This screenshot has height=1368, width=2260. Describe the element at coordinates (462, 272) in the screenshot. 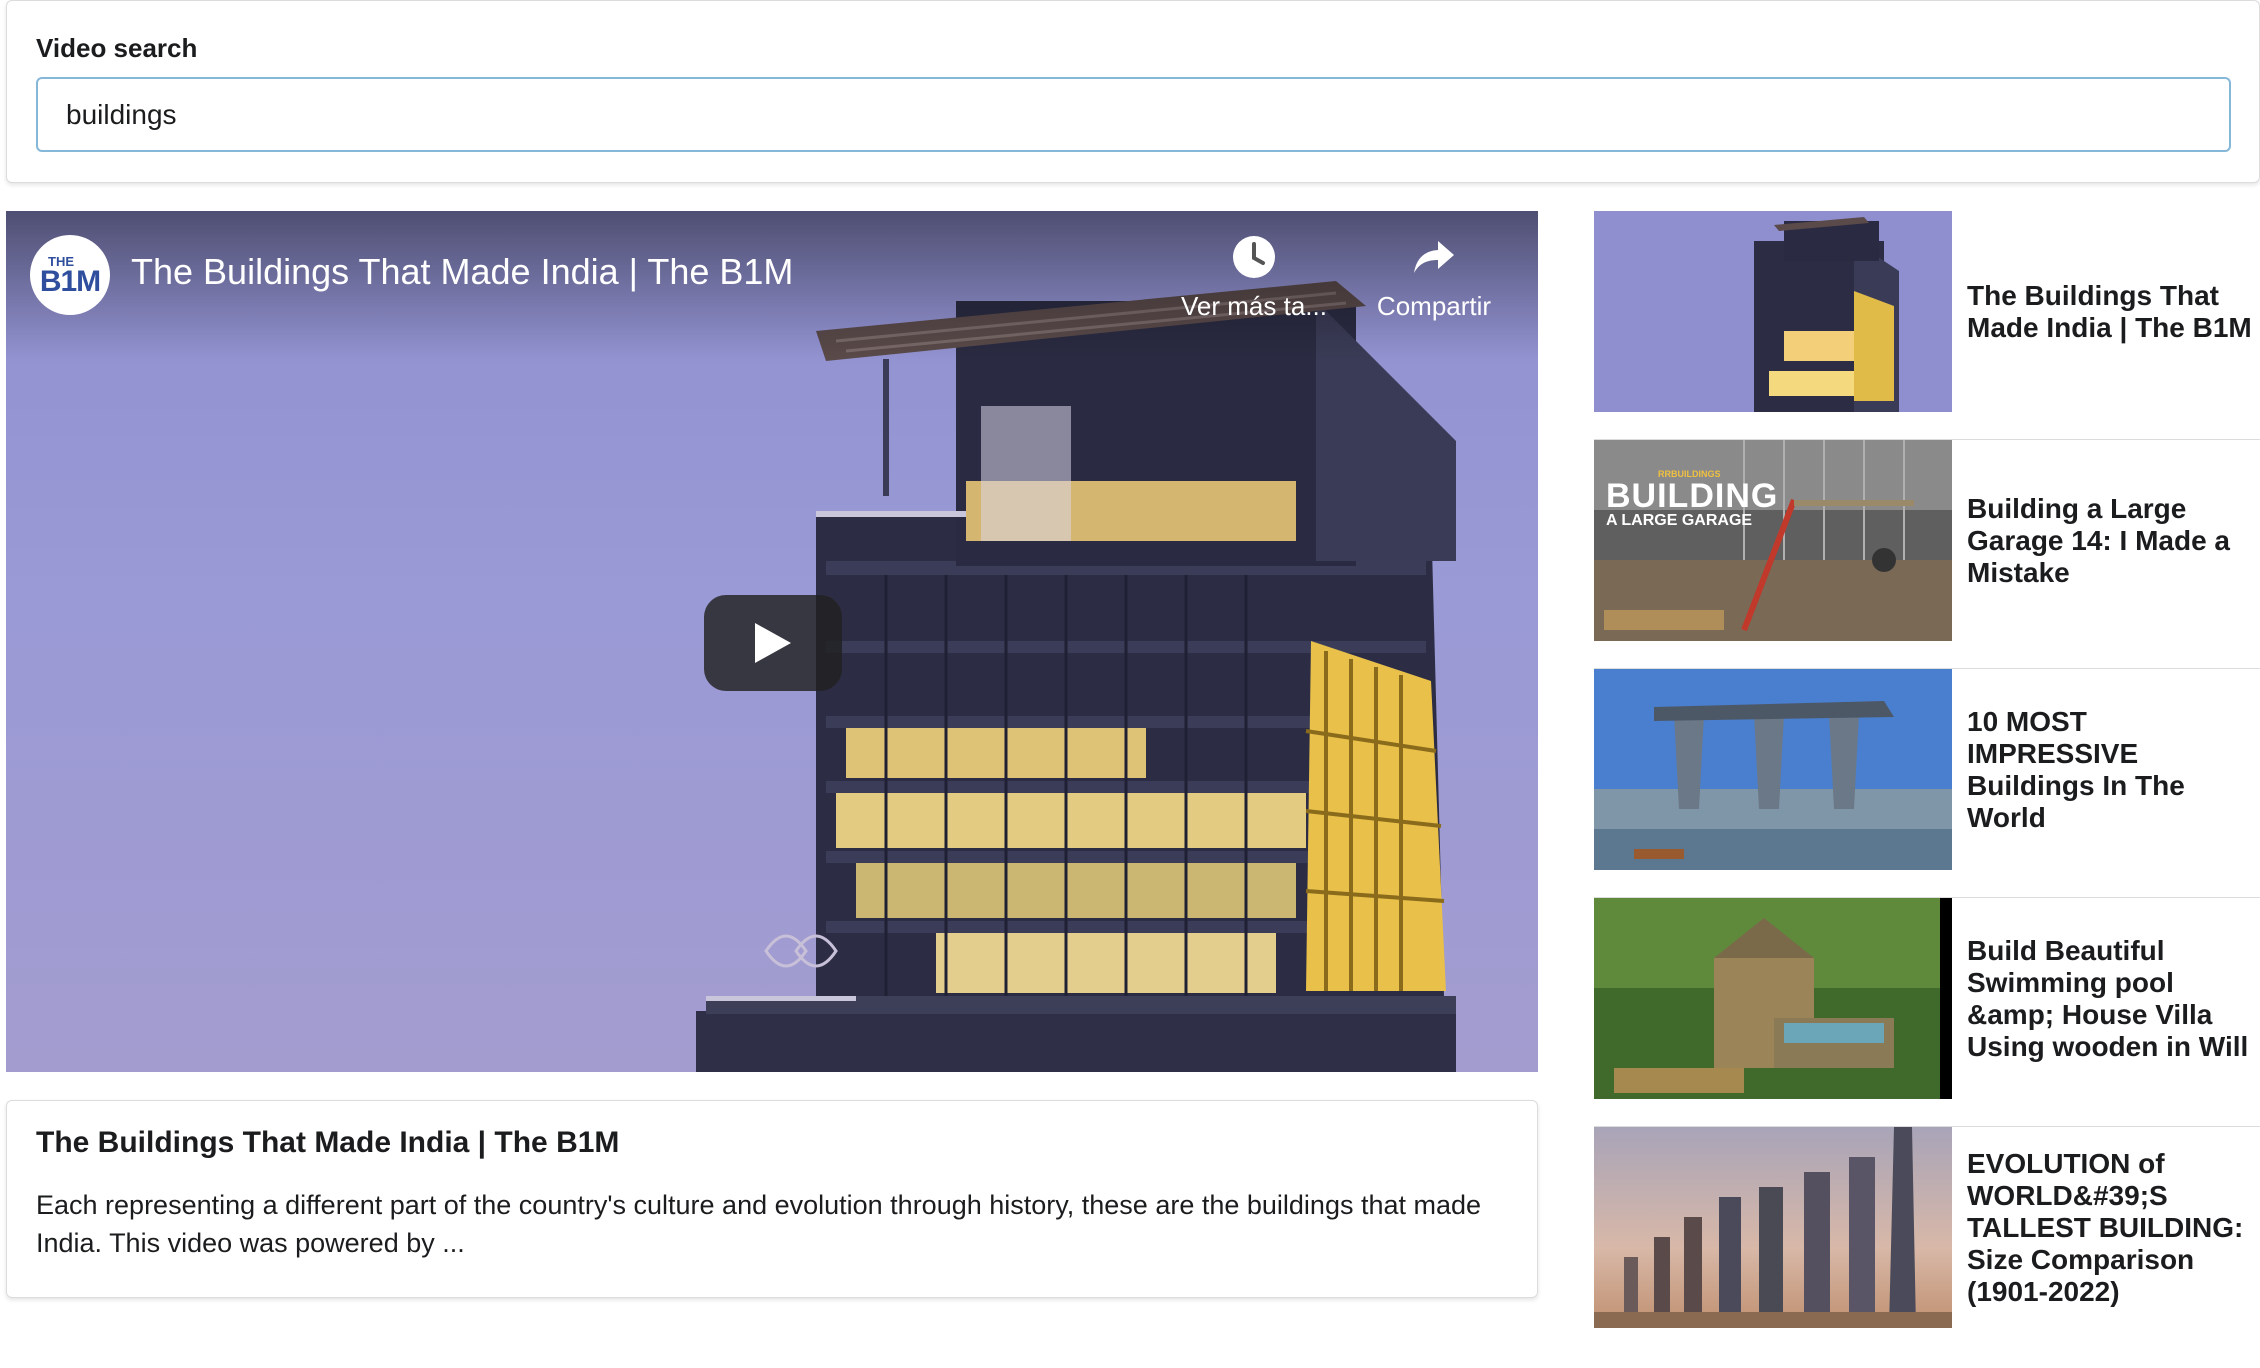

I see `player-title: The Buildings That Made India | The B1M` at that location.